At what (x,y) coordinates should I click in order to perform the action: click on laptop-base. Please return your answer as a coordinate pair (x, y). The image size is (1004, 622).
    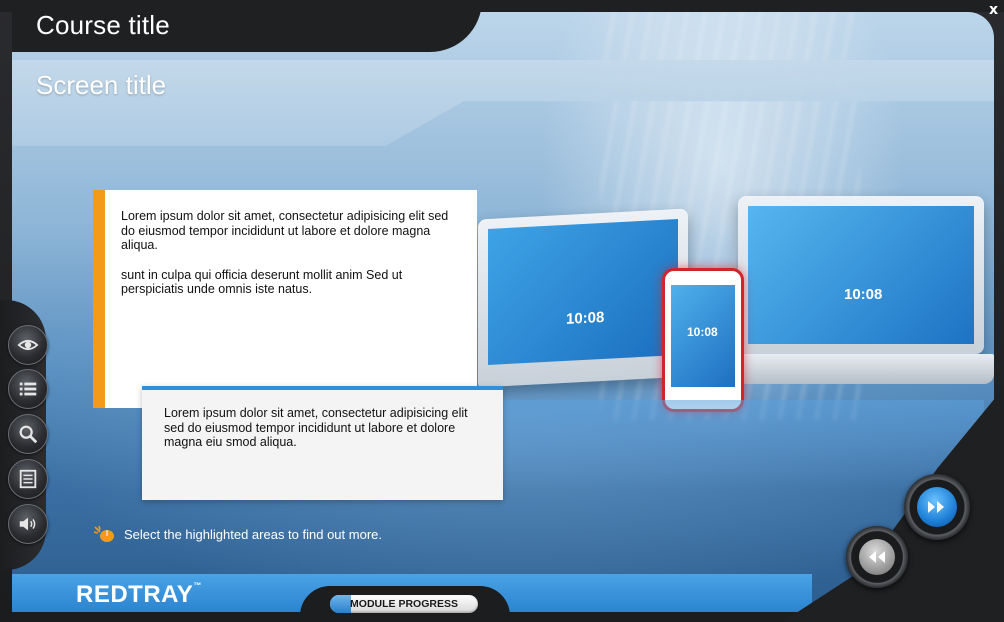
    Looking at the image, I should click on (865, 369).